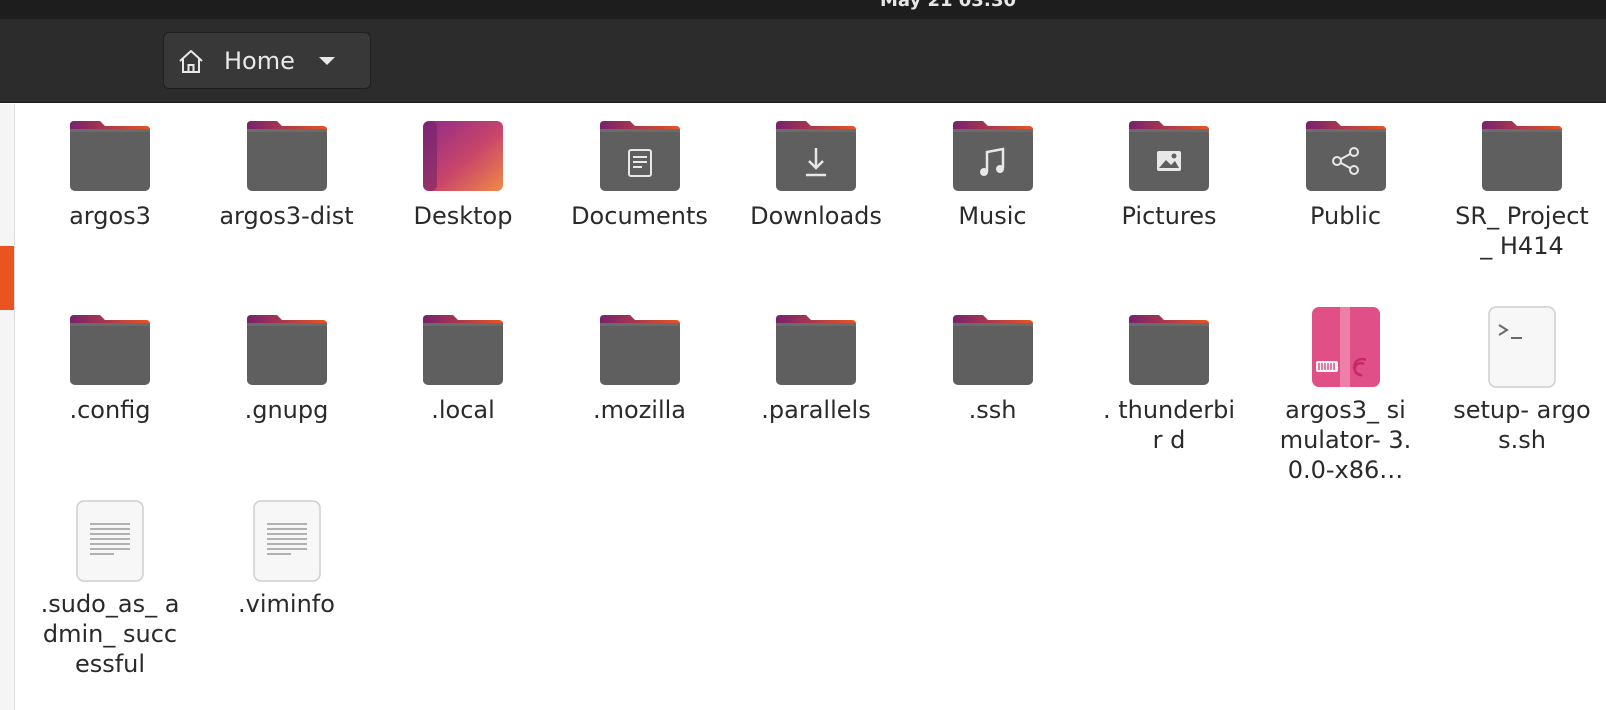 The width and height of the screenshot is (1606, 710). What do you see at coordinates (463, 156) in the screenshot?
I see `desktop-folder-icon` at bounding box center [463, 156].